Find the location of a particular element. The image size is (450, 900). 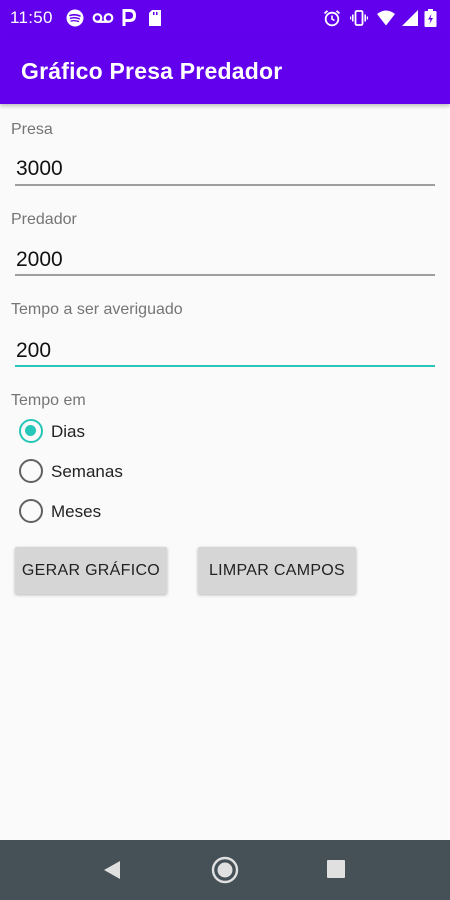

vibrate-icon is located at coordinates (359, 18).